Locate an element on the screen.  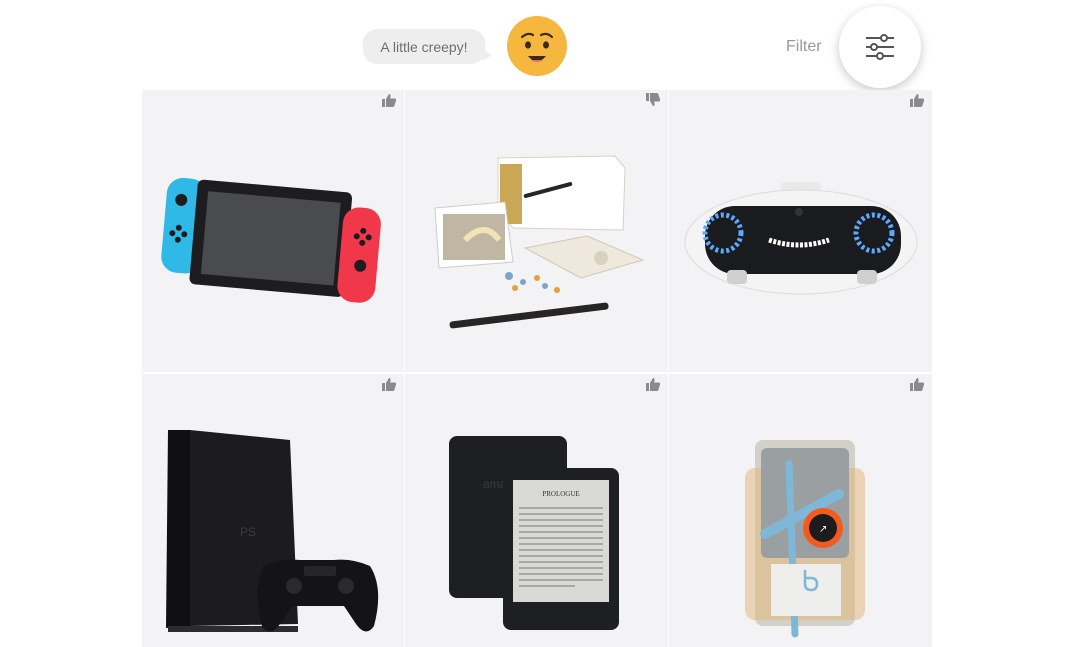
reaction-bubble: A little creepy! is located at coordinates (427, 46).